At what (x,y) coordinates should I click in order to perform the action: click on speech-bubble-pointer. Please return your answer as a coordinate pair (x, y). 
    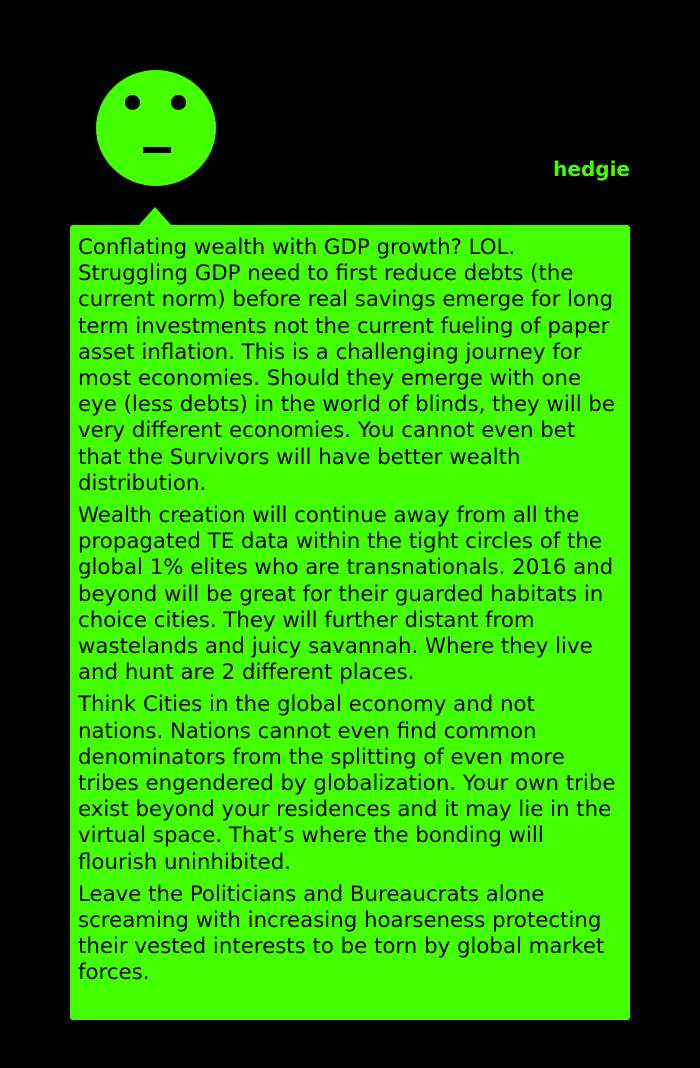
    Looking at the image, I should click on (155, 216).